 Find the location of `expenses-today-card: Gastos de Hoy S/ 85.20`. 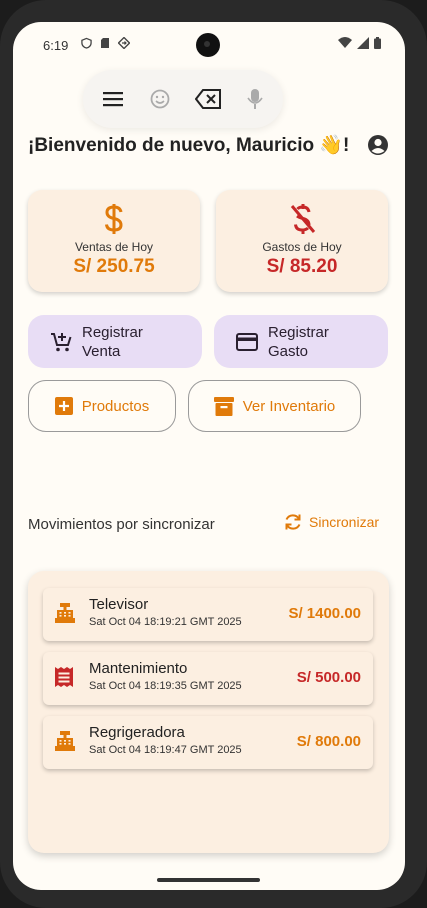

expenses-today-card: Gastos de Hoy S/ 85.20 is located at coordinates (302, 241).